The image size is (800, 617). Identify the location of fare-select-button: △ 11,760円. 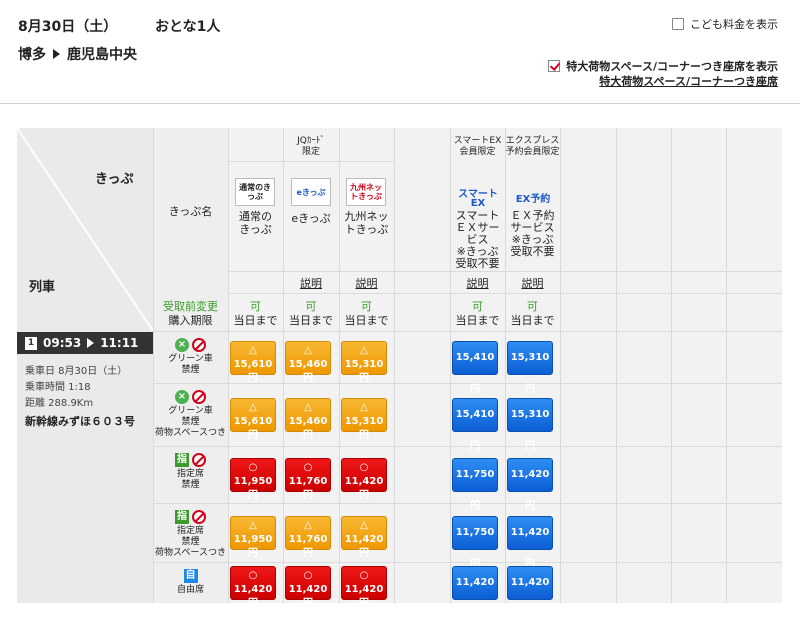
(308, 537).